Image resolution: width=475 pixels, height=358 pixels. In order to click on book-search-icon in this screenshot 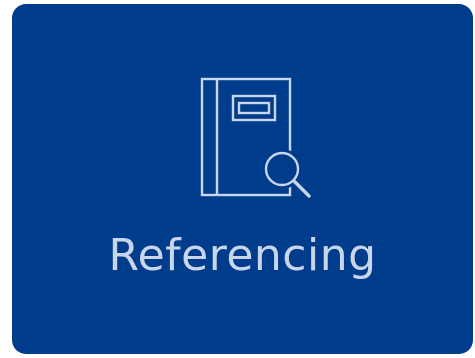, I will do `click(257, 138)`.